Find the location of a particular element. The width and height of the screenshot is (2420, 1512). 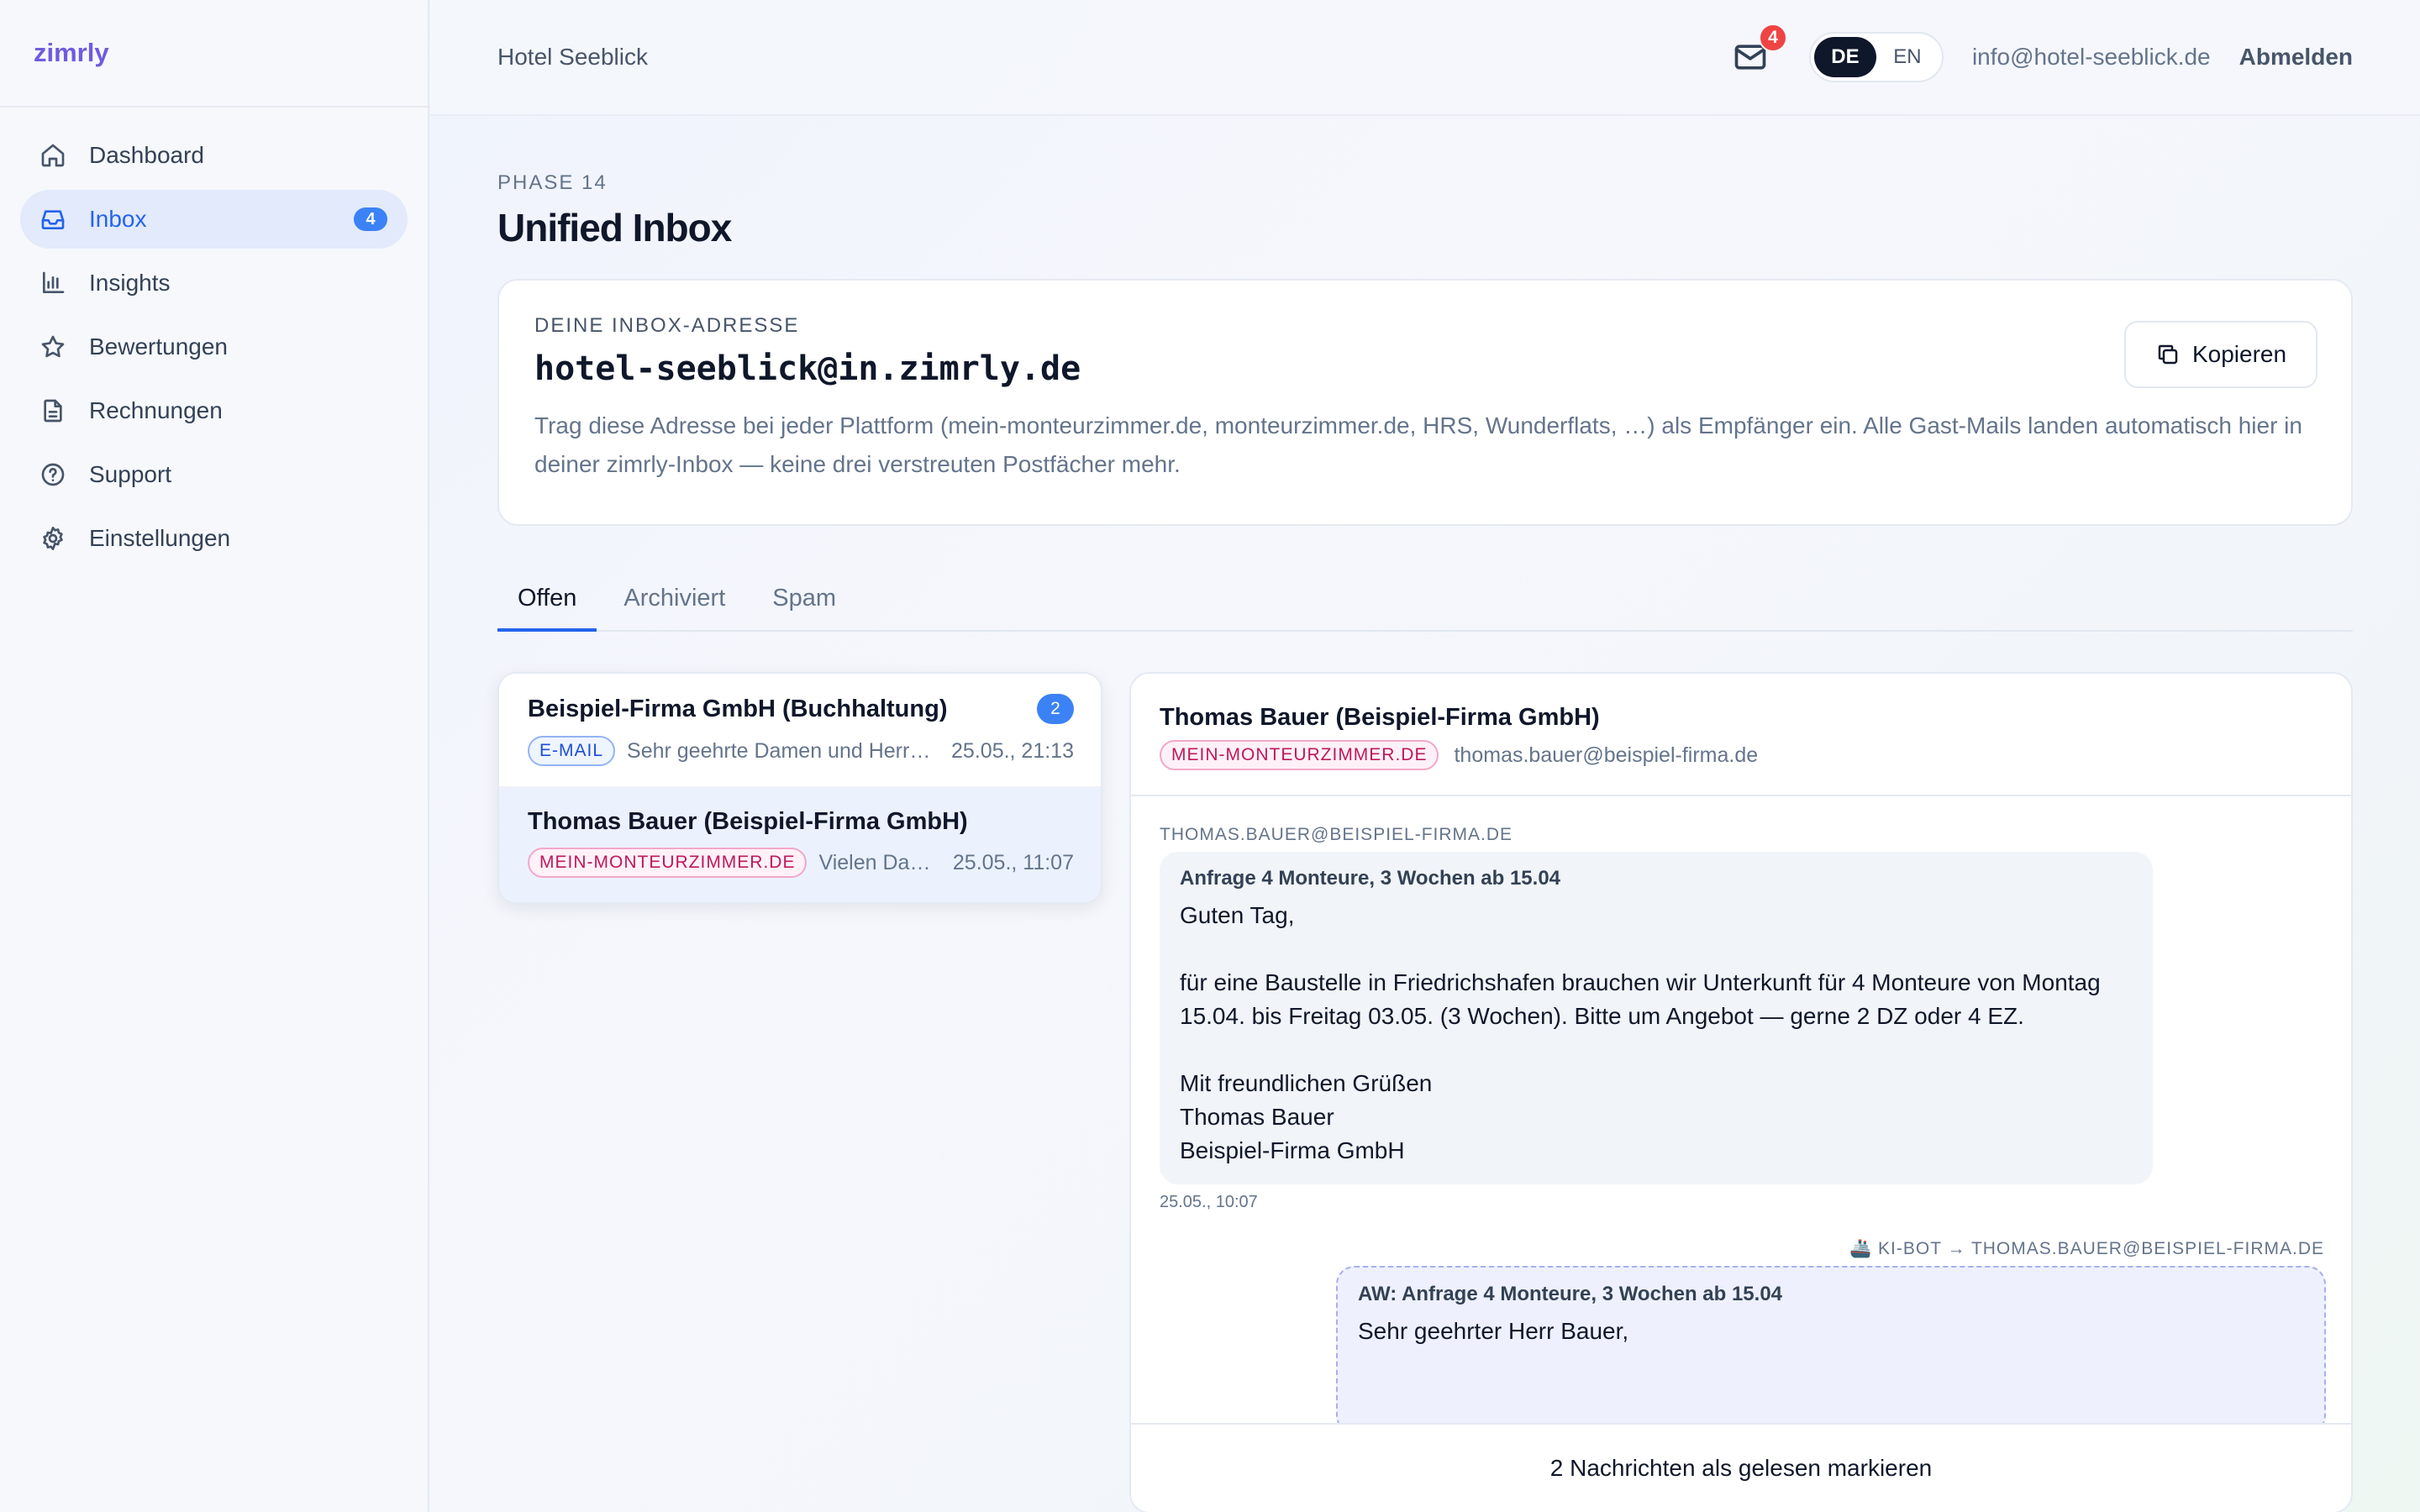

sidebar-item-dashboard: Dashboard is located at coordinates (214, 155).